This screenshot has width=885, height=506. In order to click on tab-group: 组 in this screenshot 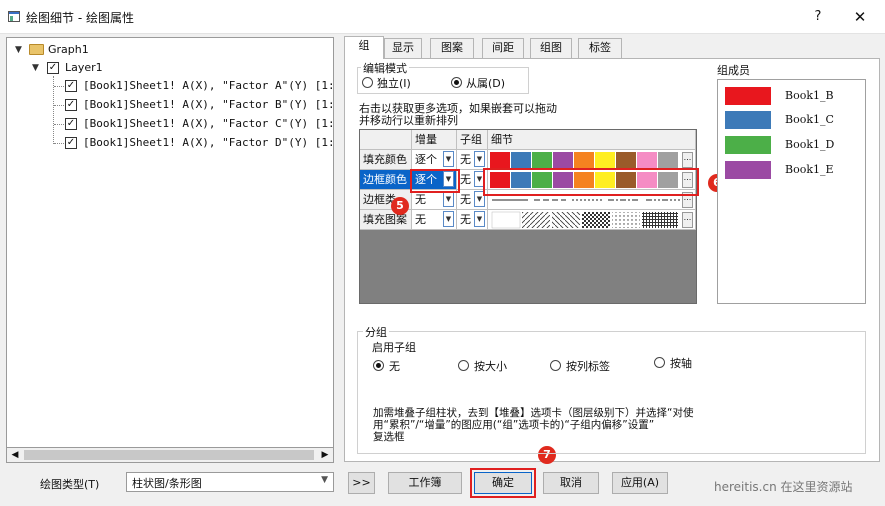, I will do `click(364, 47)`.